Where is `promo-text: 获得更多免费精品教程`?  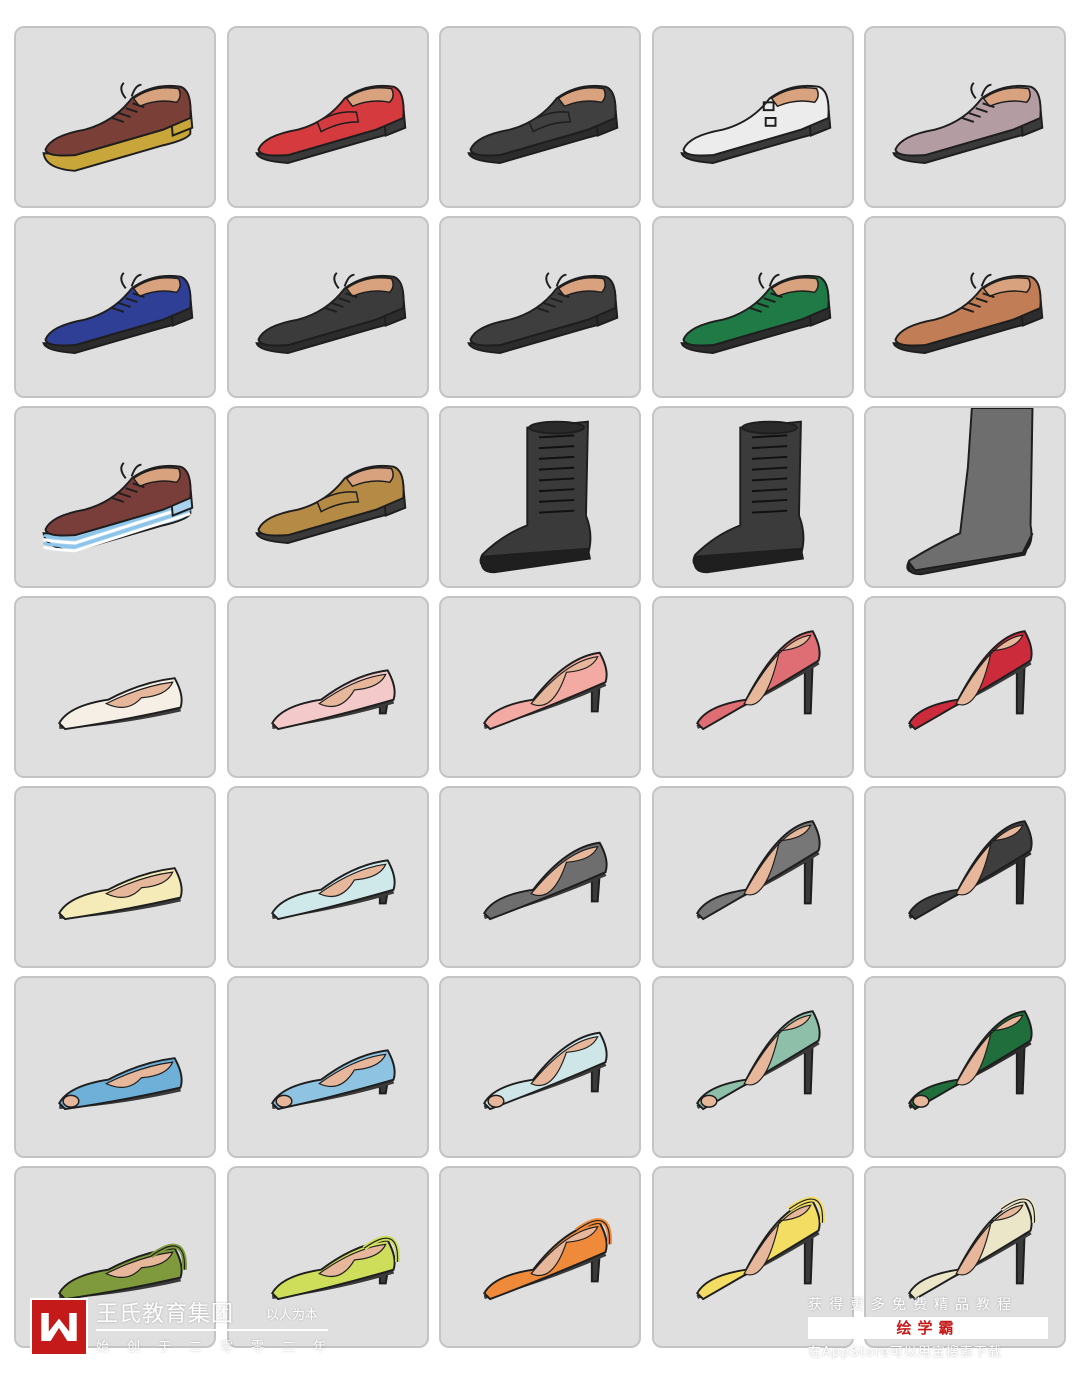
promo-text: 获得更多免费精品教程 is located at coordinates (913, 1305).